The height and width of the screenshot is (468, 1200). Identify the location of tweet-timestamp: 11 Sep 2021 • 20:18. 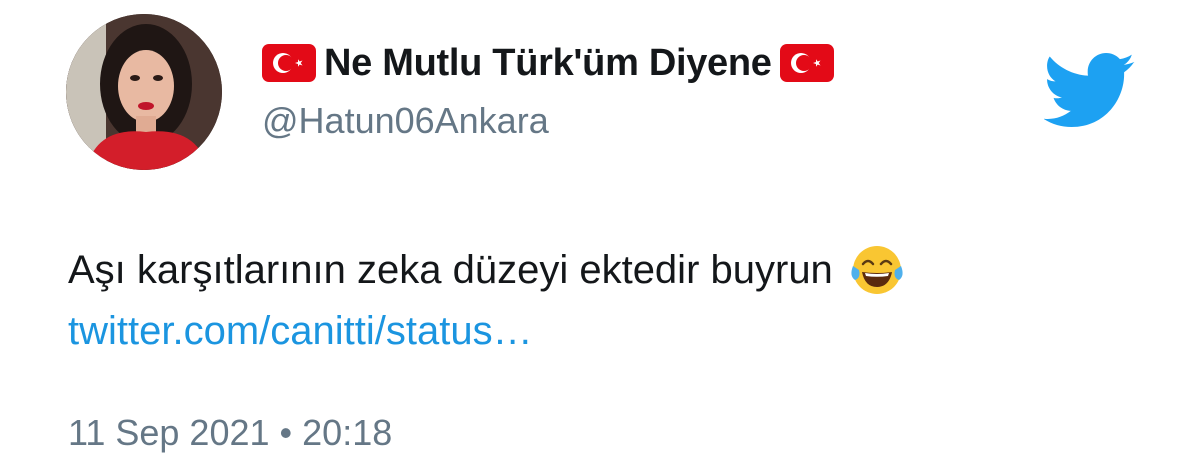
(230, 433).